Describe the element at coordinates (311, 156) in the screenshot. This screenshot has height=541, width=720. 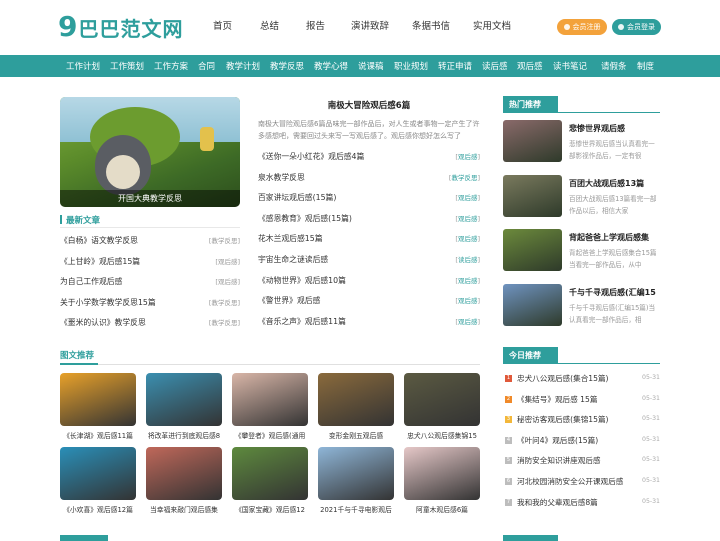
I see `list-item-title: 《送你一朵小红花》观后感4篇` at that location.